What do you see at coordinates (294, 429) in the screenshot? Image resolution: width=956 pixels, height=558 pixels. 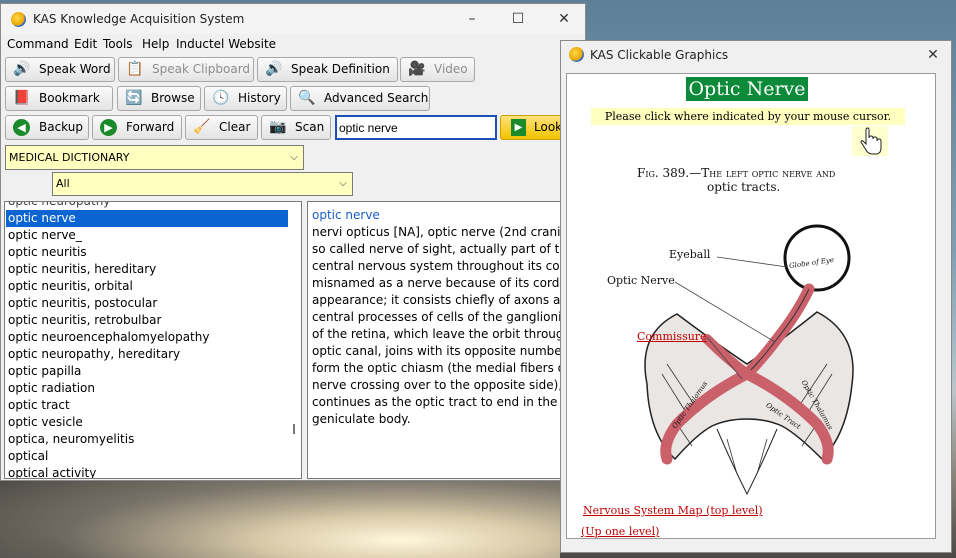 I see `list-scrollbar-thumb` at bounding box center [294, 429].